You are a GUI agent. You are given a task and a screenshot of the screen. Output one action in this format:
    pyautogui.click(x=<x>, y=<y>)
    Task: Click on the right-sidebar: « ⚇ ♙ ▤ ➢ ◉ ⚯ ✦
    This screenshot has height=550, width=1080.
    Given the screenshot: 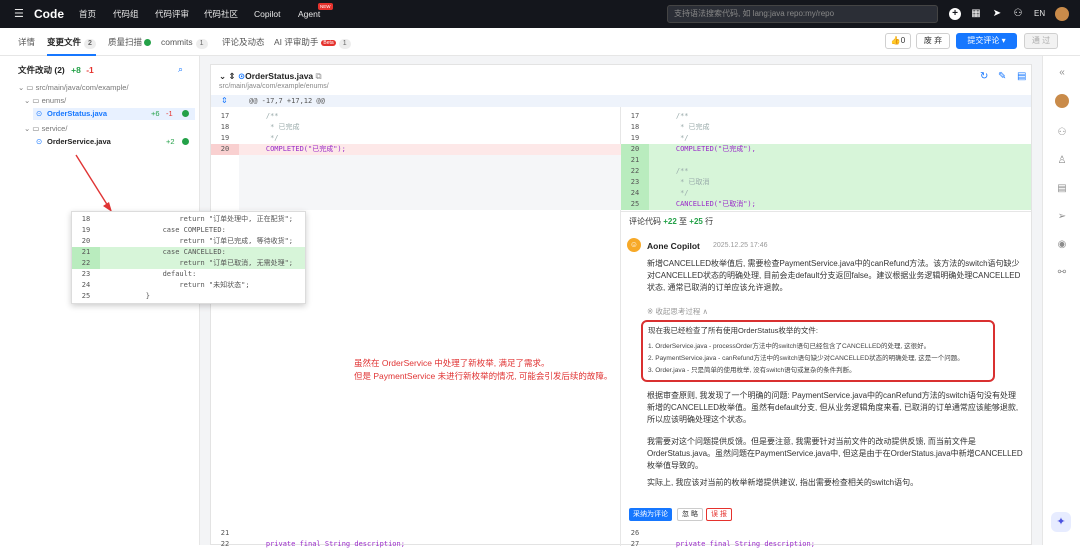 What is the action you would take?
    pyautogui.click(x=1061, y=300)
    